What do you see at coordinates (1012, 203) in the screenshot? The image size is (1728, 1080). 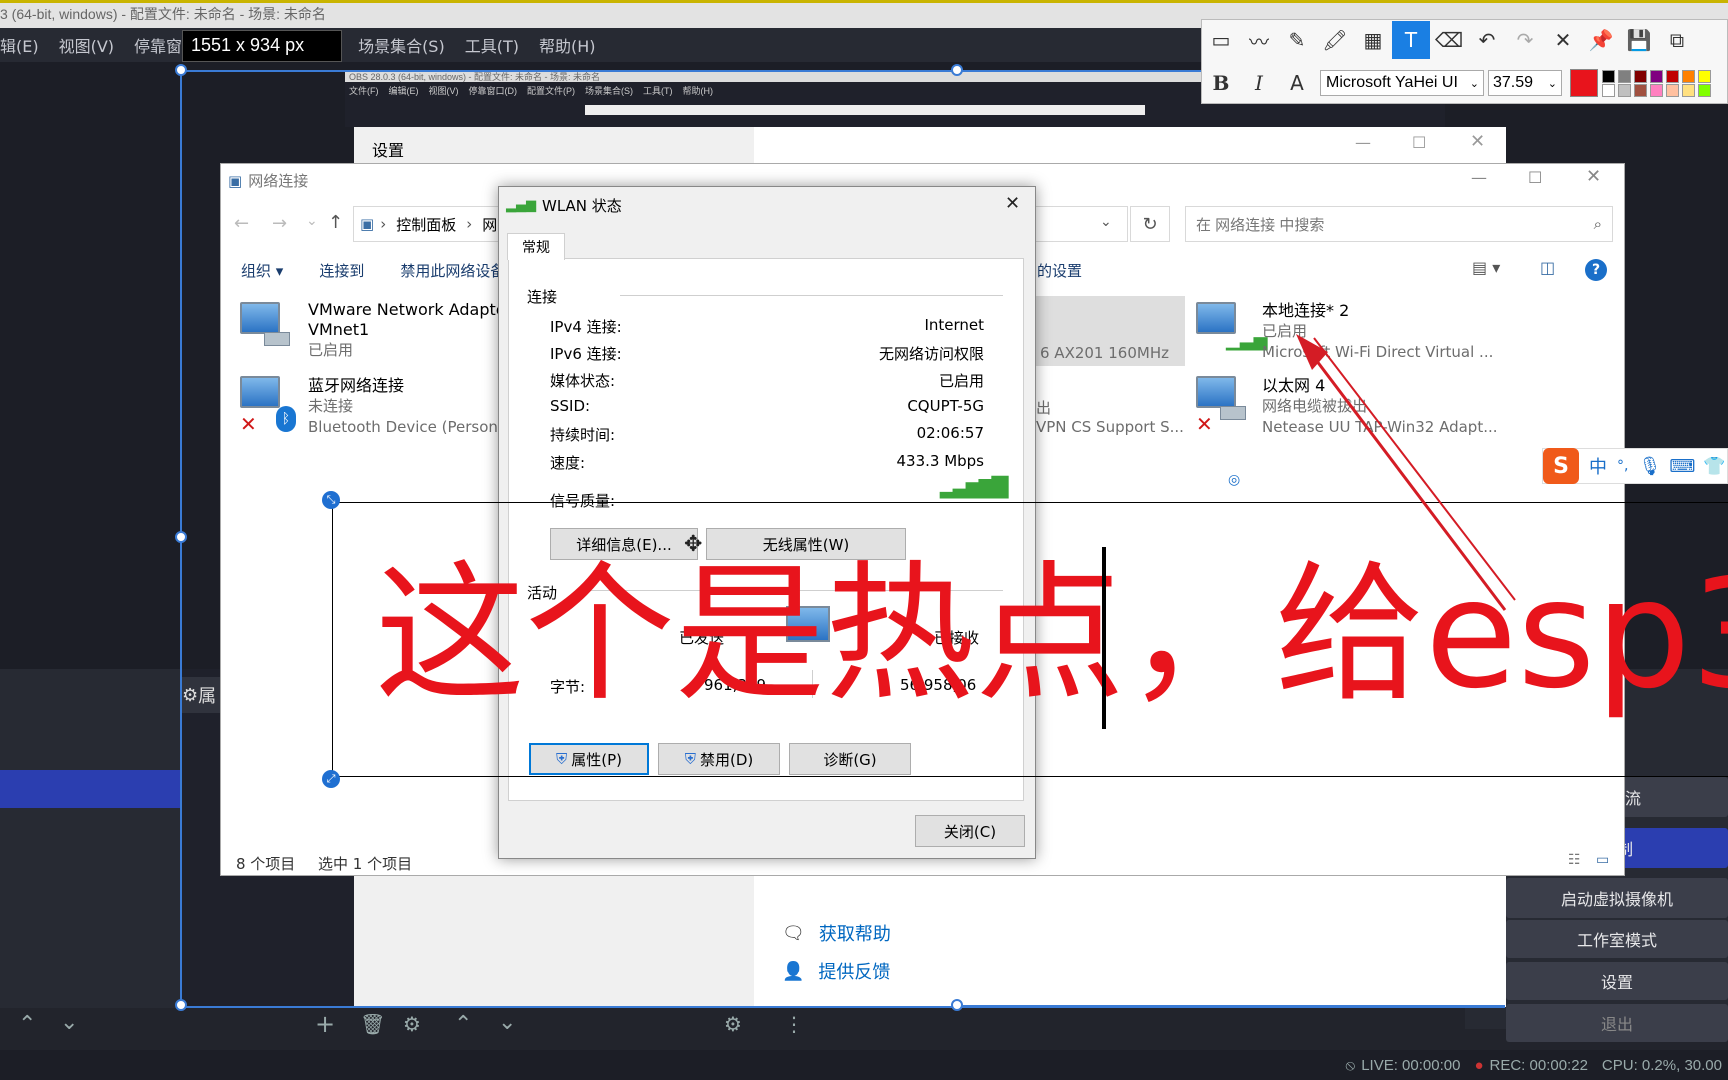 I see `wlan-close-icon: ✕` at bounding box center [1012, 203].